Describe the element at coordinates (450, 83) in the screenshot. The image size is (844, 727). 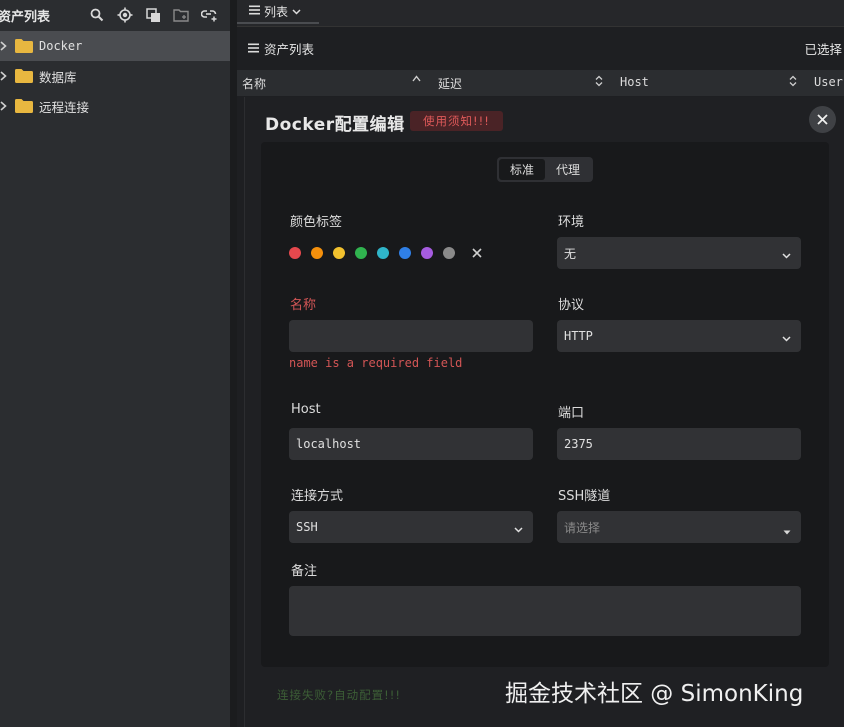
I see `column-header-latency: 延迟` at that location.